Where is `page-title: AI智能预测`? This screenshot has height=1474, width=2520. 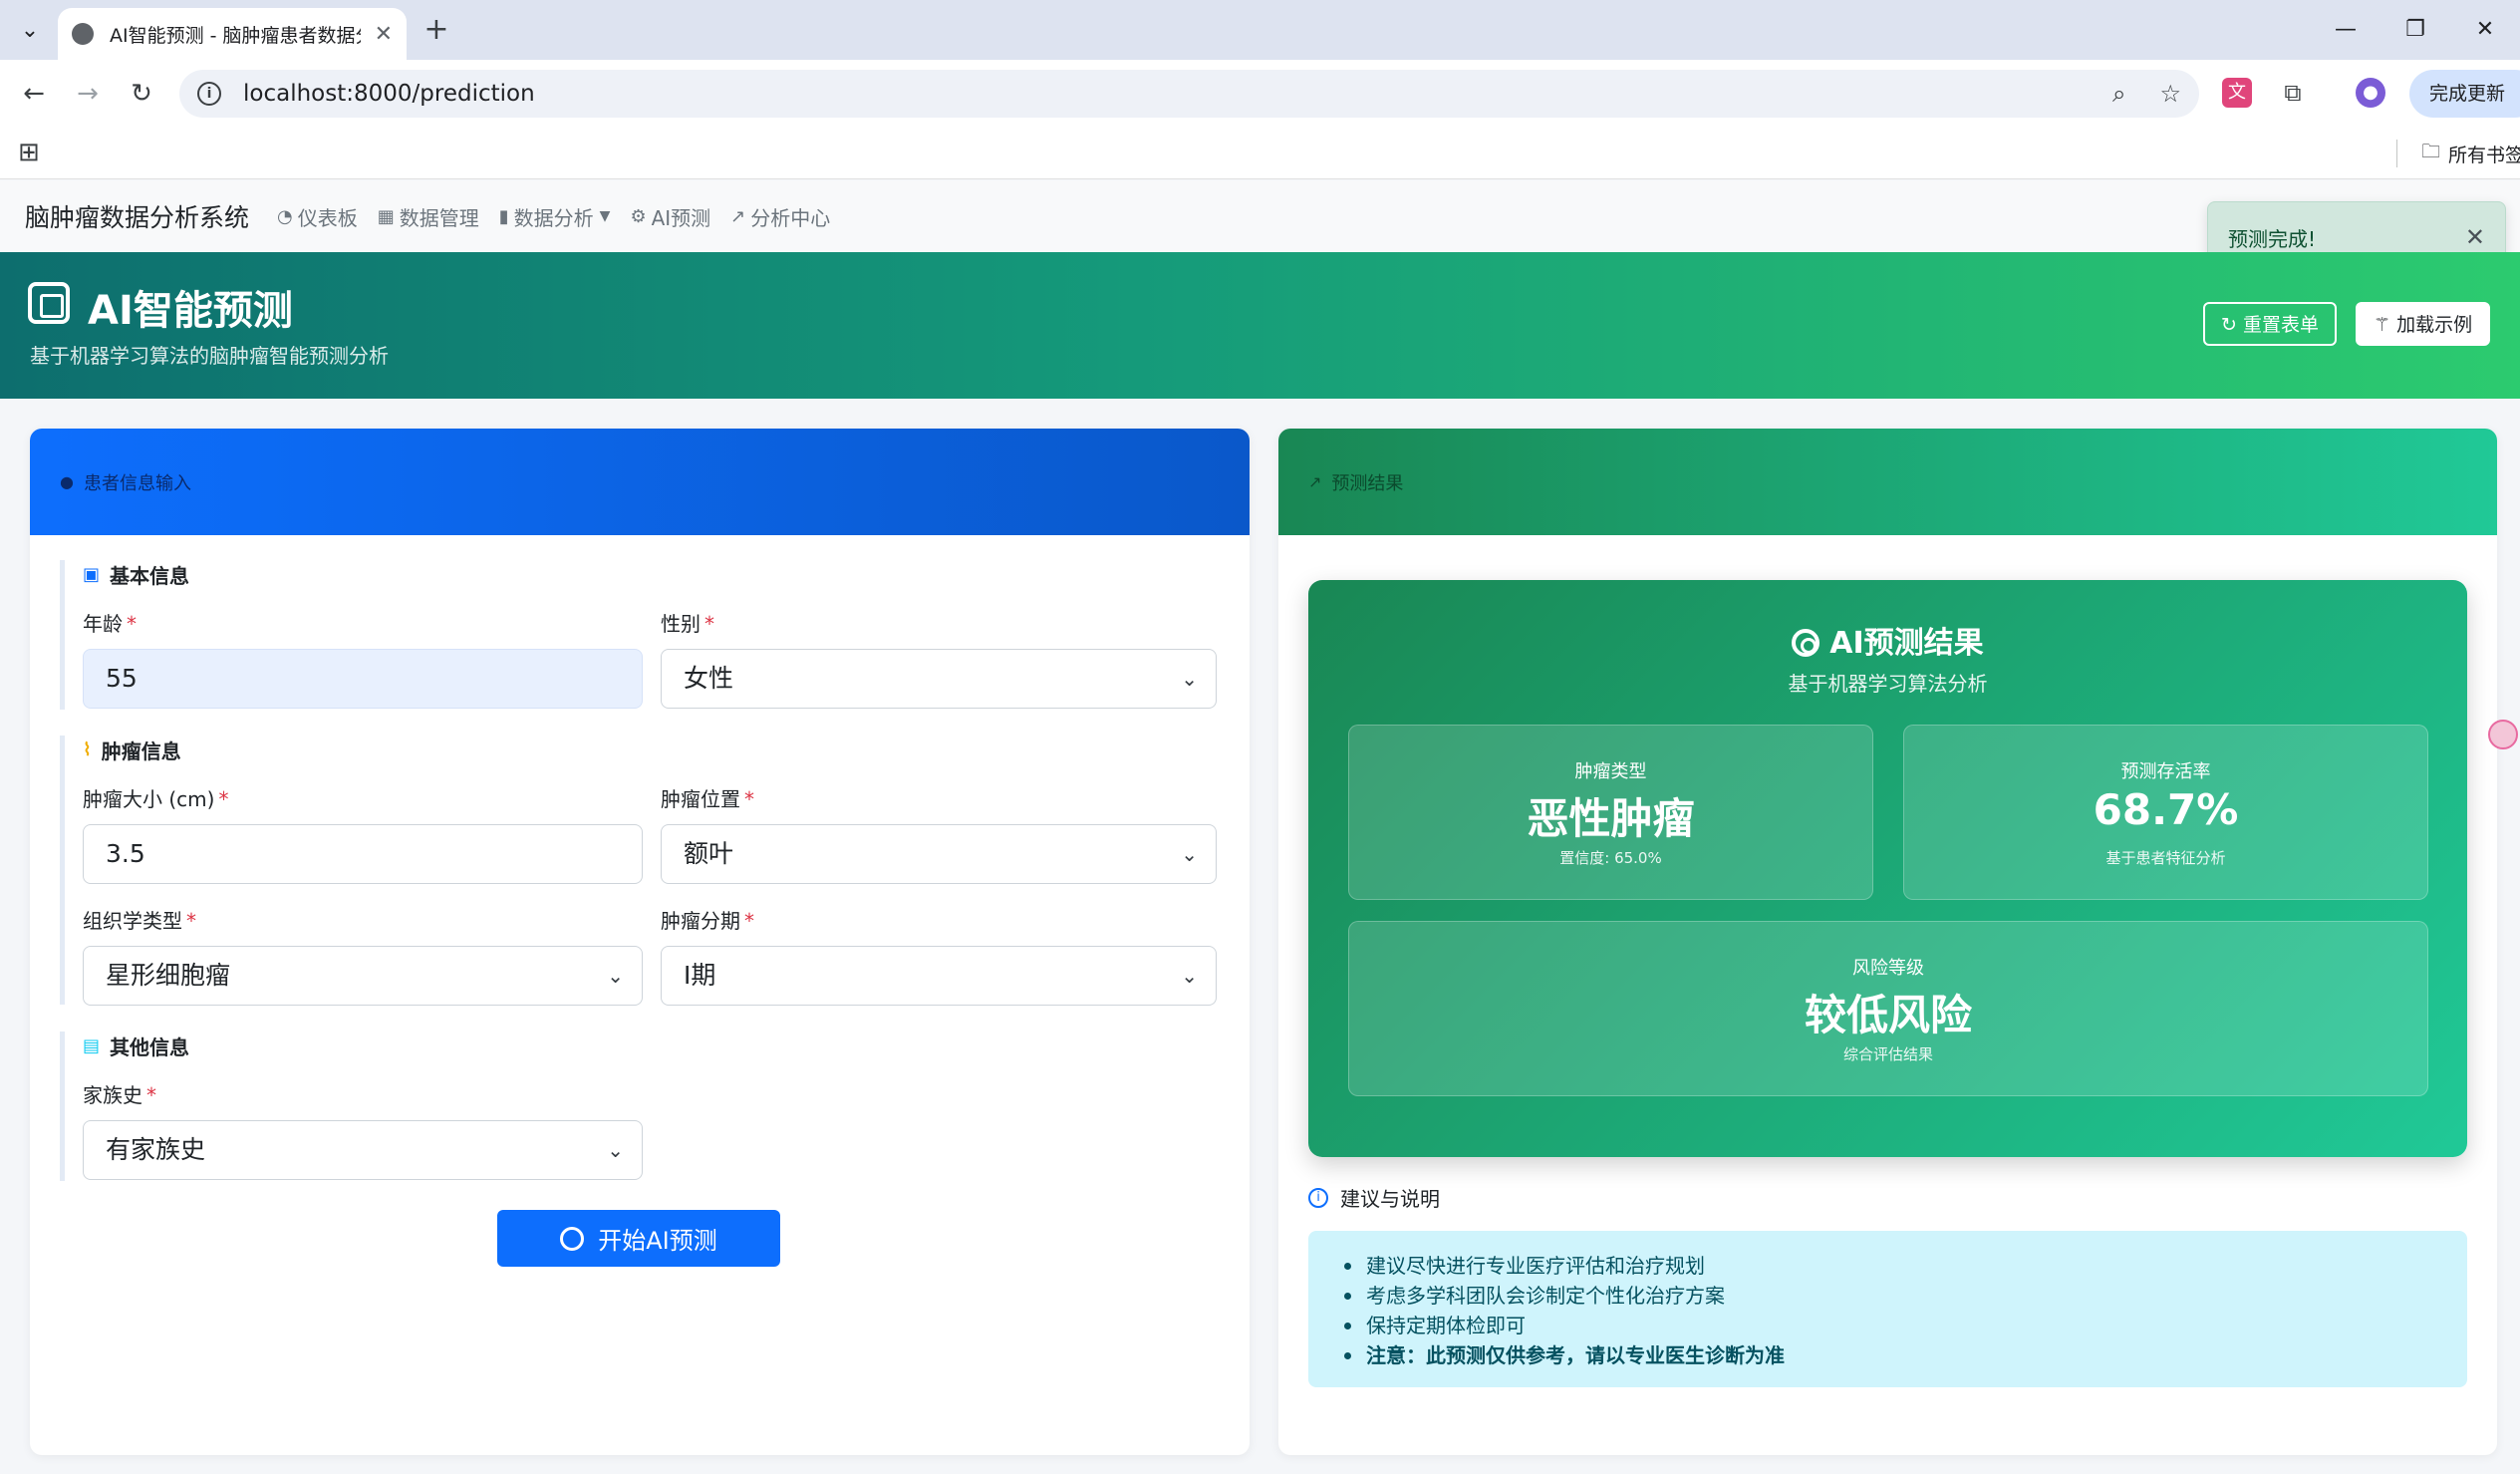
page-title: AI智能预测 is located at coordinates (190, 311).